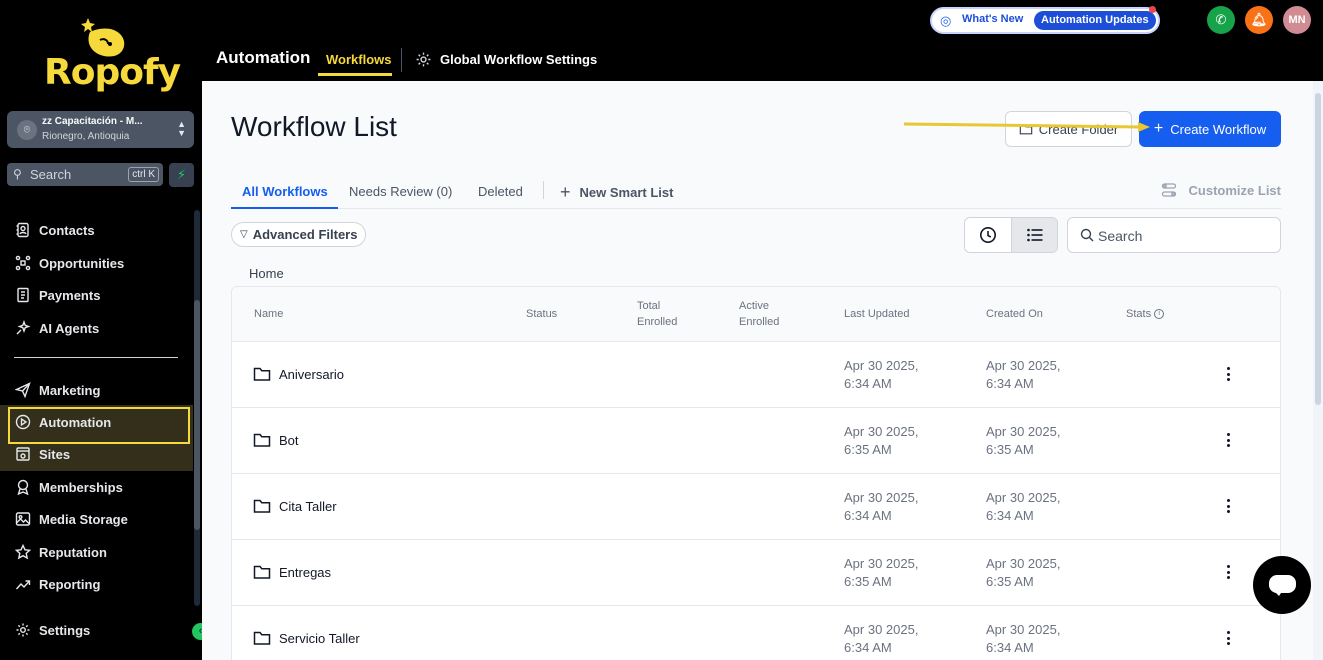 The width and height of the screenshot is (1323, 660). What do you see at coordinates (68, 487) in the screenshot?
I see `sidebar-item-memberships: Memberships` at bounding box center [68, 487].